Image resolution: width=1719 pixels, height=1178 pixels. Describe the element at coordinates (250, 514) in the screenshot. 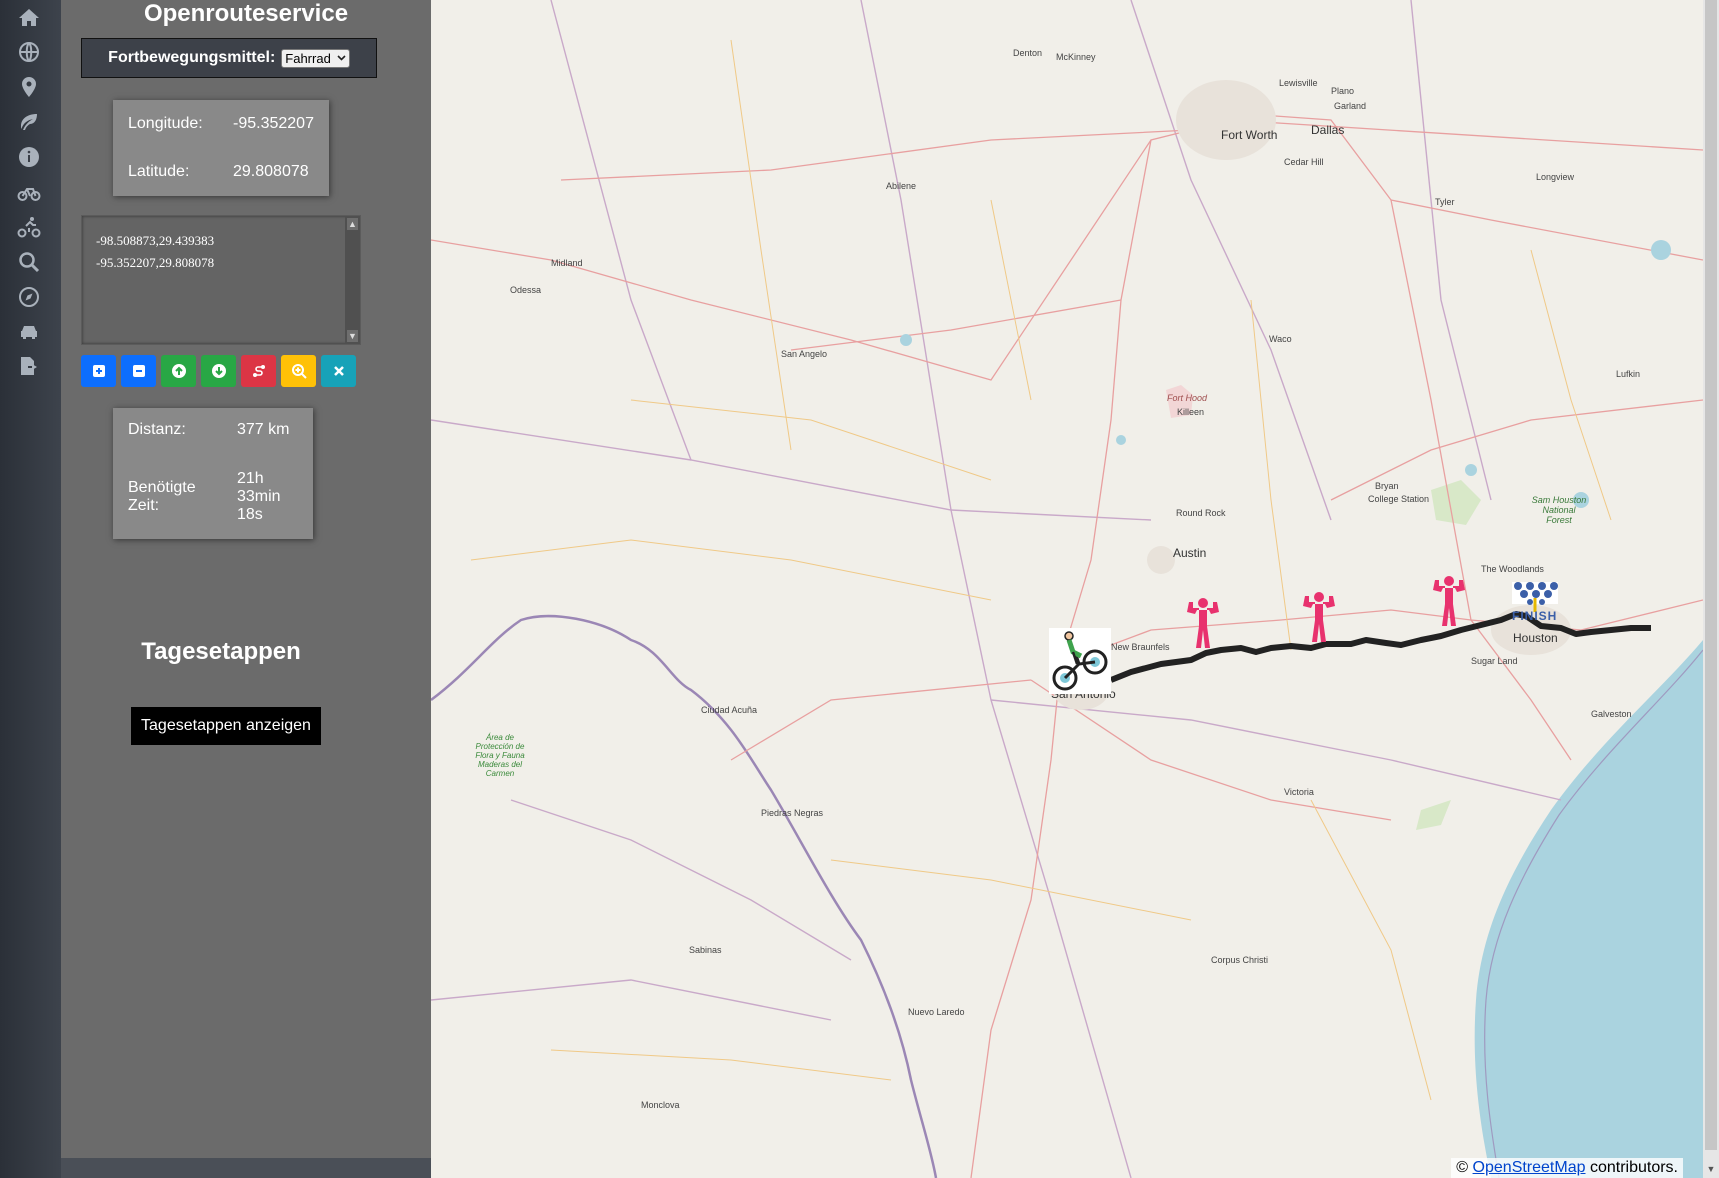

I see `time-seconds: 18s` at that location.